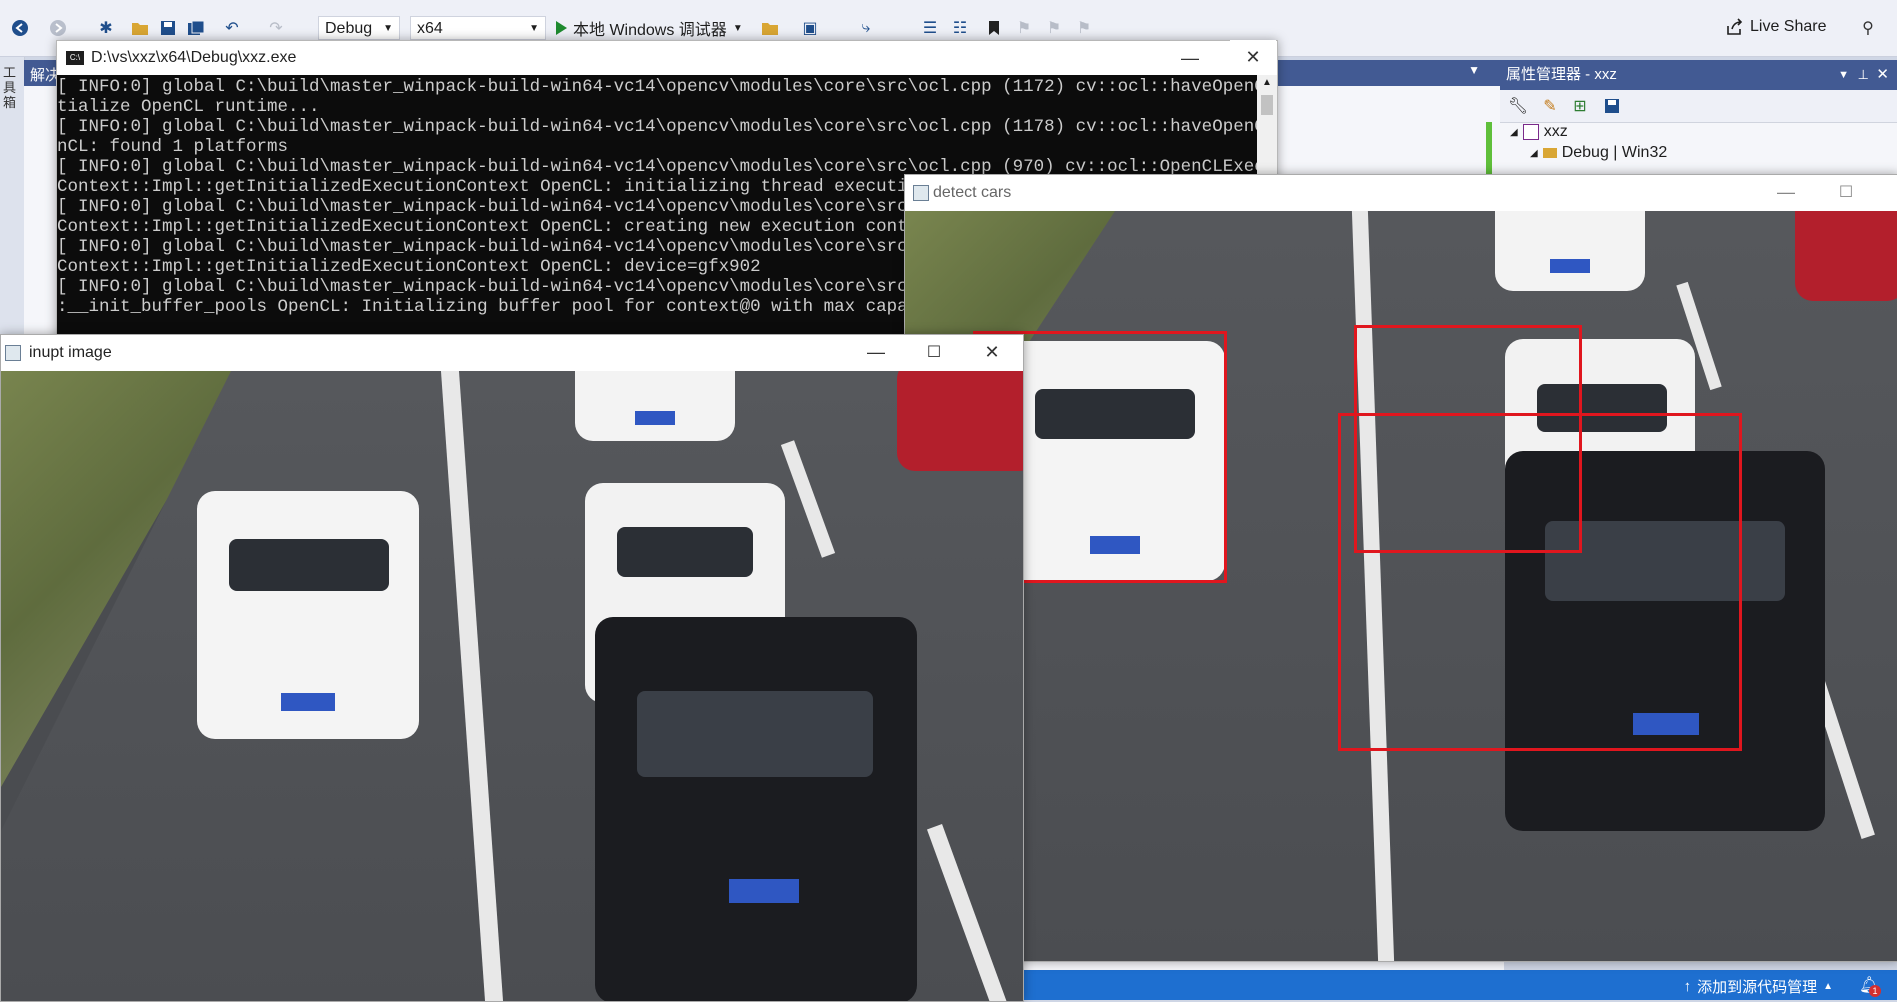 This screenshot has width=1897, height=1002. What do you see at coordinates (1024, 28) in the screenshot?
I see `prev-bookmark-icon: ⚑` at bounding box center [1024, 28].